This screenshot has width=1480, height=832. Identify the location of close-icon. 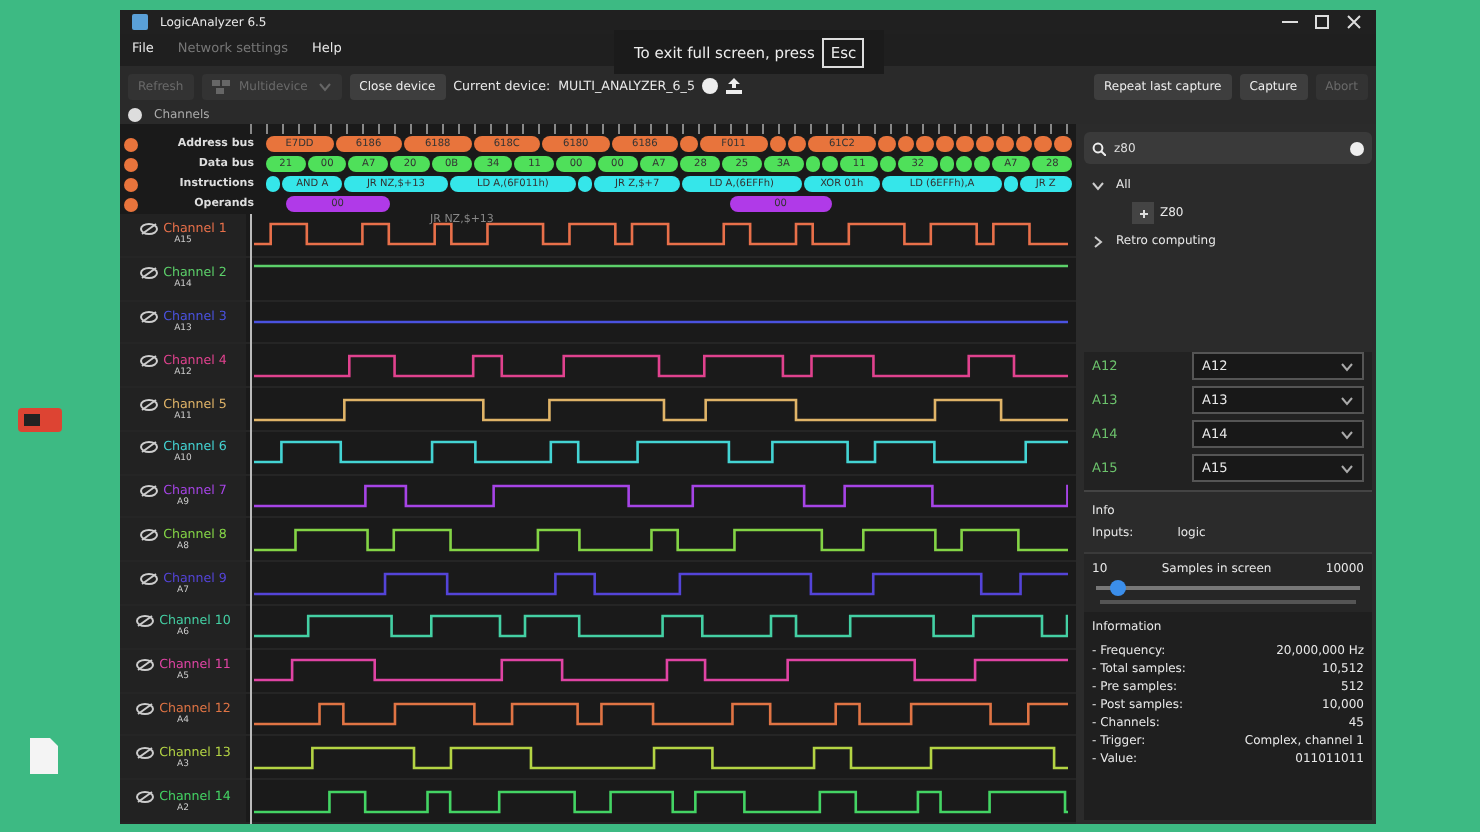
(1354, 22).